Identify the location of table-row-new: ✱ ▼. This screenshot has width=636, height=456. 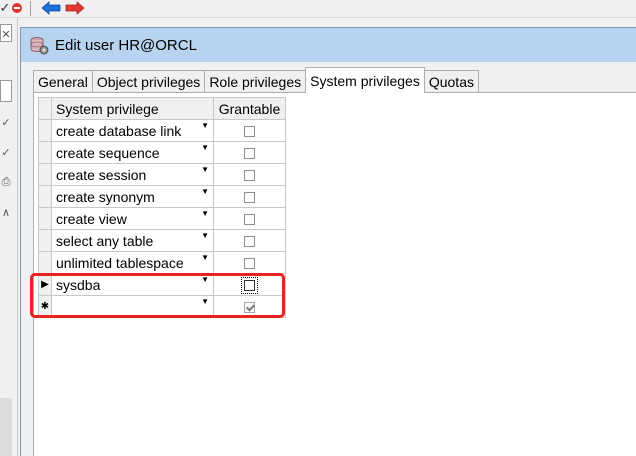
(162, 306).